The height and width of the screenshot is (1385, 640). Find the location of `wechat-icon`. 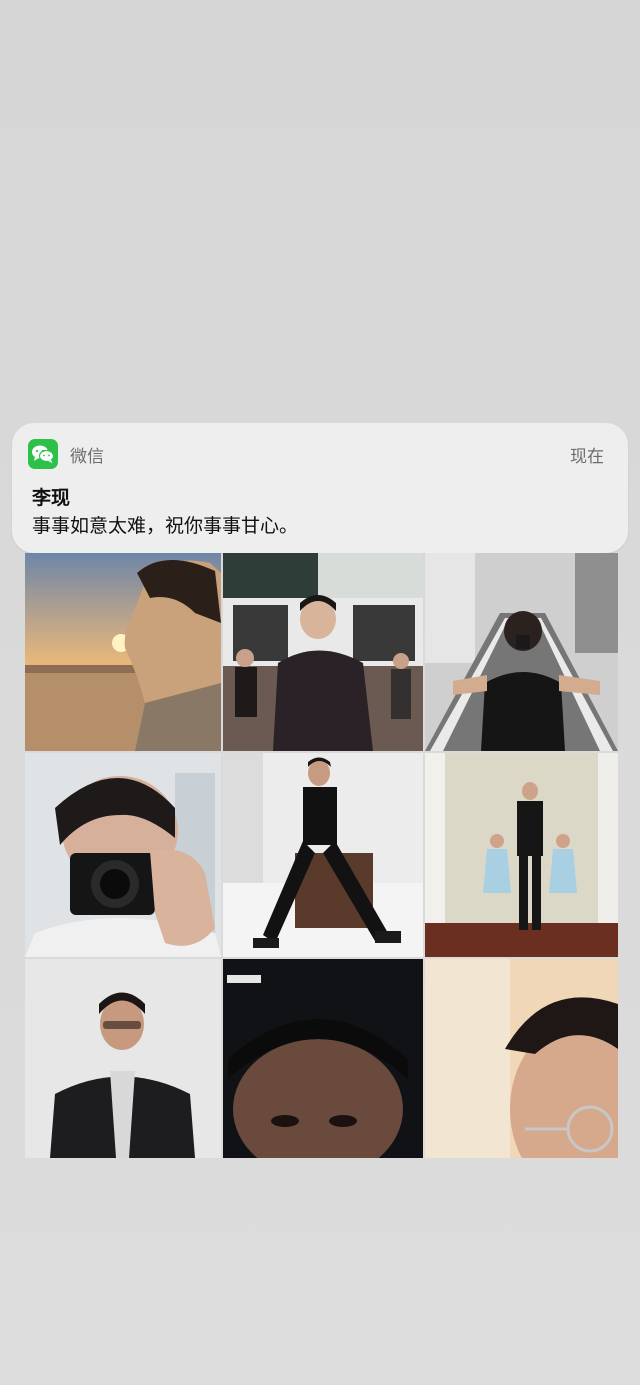

wechat-icon is located at coordinates (43, 454).